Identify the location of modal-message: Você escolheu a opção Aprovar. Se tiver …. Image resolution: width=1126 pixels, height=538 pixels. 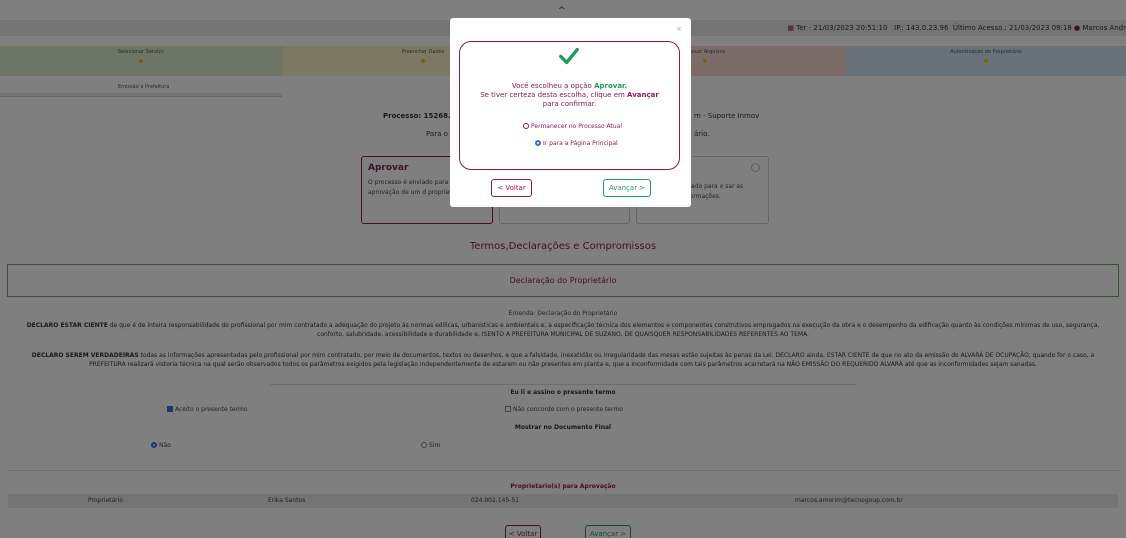
(569, 95).